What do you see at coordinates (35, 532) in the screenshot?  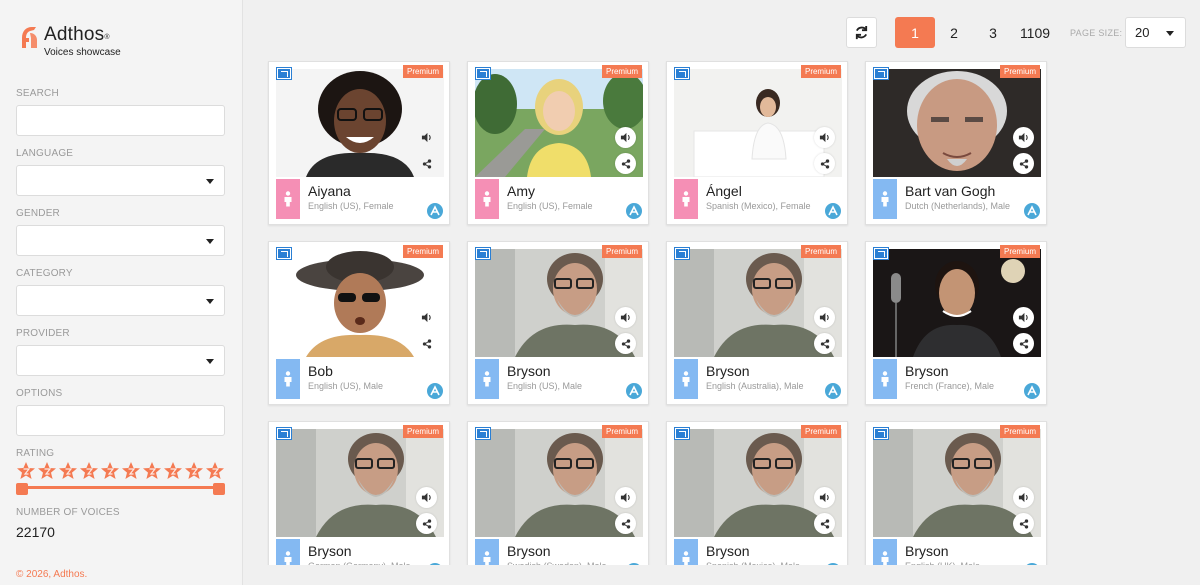 I see `voices-count: 22170` at bounding box center [35, 532].